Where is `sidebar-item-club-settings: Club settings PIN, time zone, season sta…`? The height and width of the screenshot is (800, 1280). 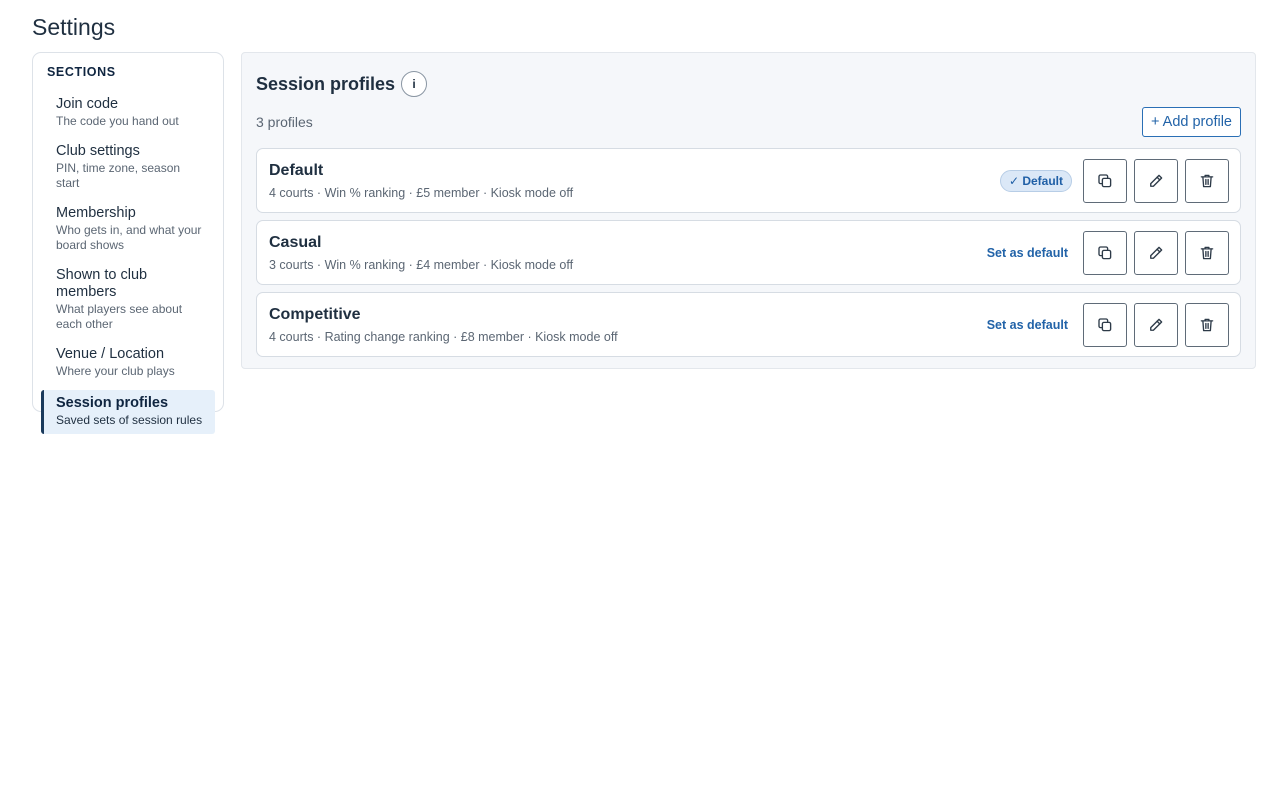
sidebar-item-club-settings: Club settings PIN, time zone, season sta… is located at coordinates (128, 167).